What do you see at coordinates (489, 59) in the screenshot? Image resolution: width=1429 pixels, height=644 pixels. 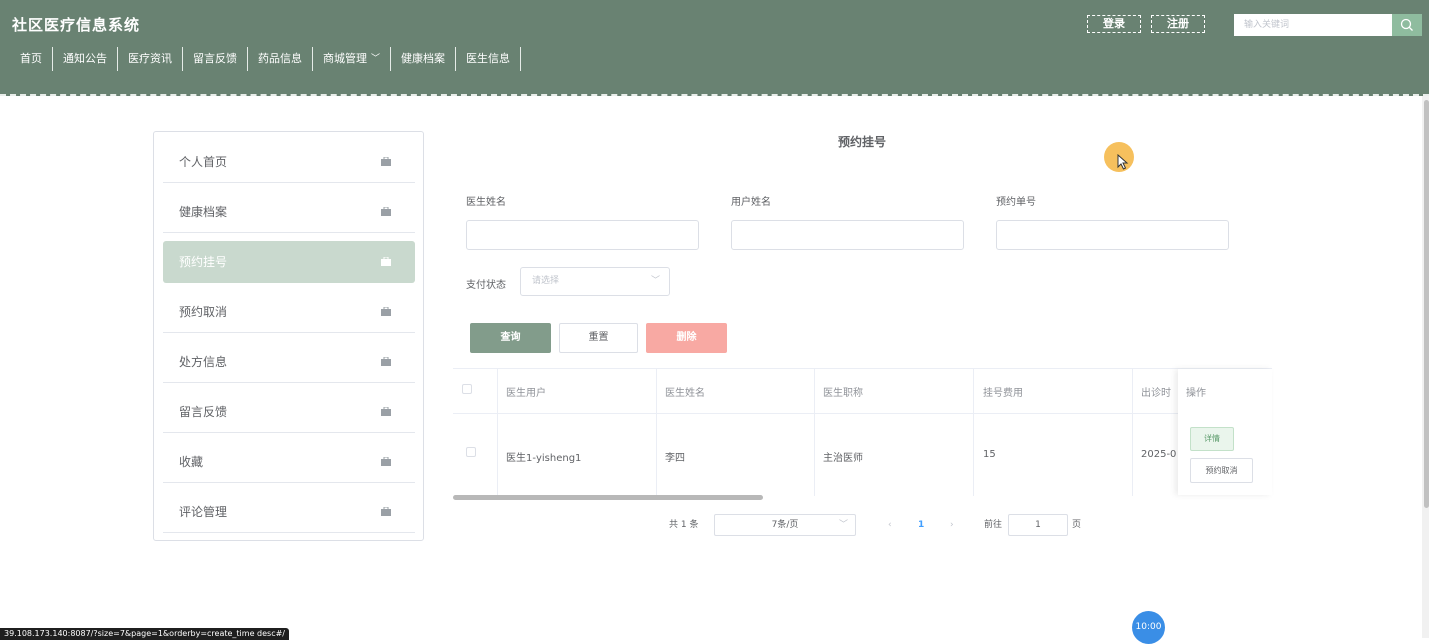 I see `nav-doctors: 医生信息` at bounding box center [489, 59].